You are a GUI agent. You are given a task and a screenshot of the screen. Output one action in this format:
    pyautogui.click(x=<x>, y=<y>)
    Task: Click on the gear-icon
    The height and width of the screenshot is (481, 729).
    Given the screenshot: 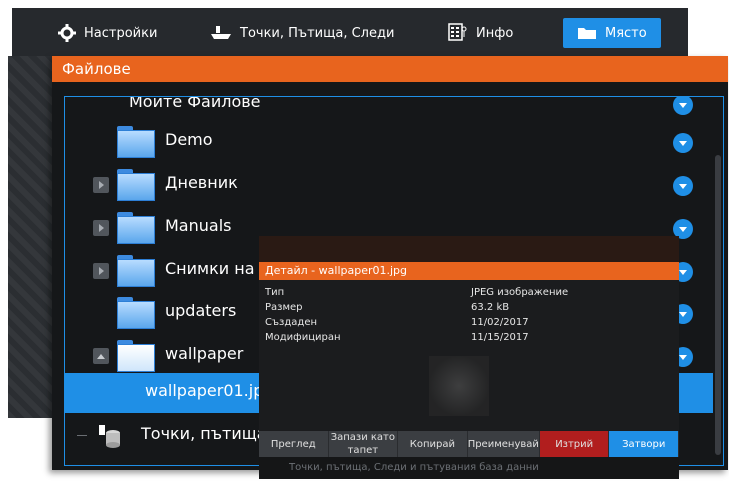 What is the action you would take?
    pyautogui.click(x=67, y=33)
    